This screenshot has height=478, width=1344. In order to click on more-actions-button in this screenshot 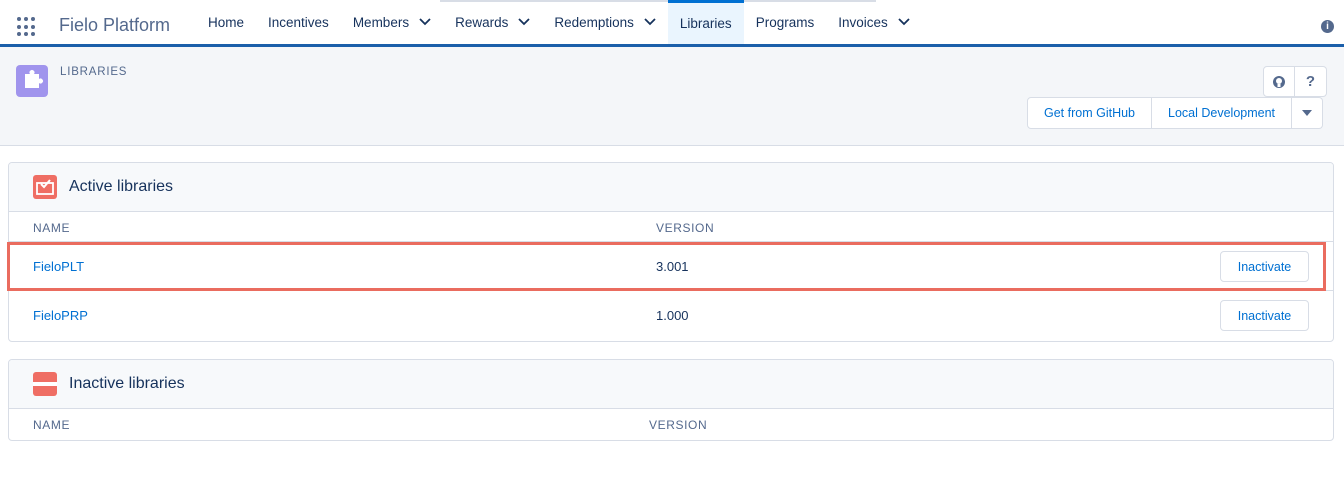, I will do `click(1308, 113)`.